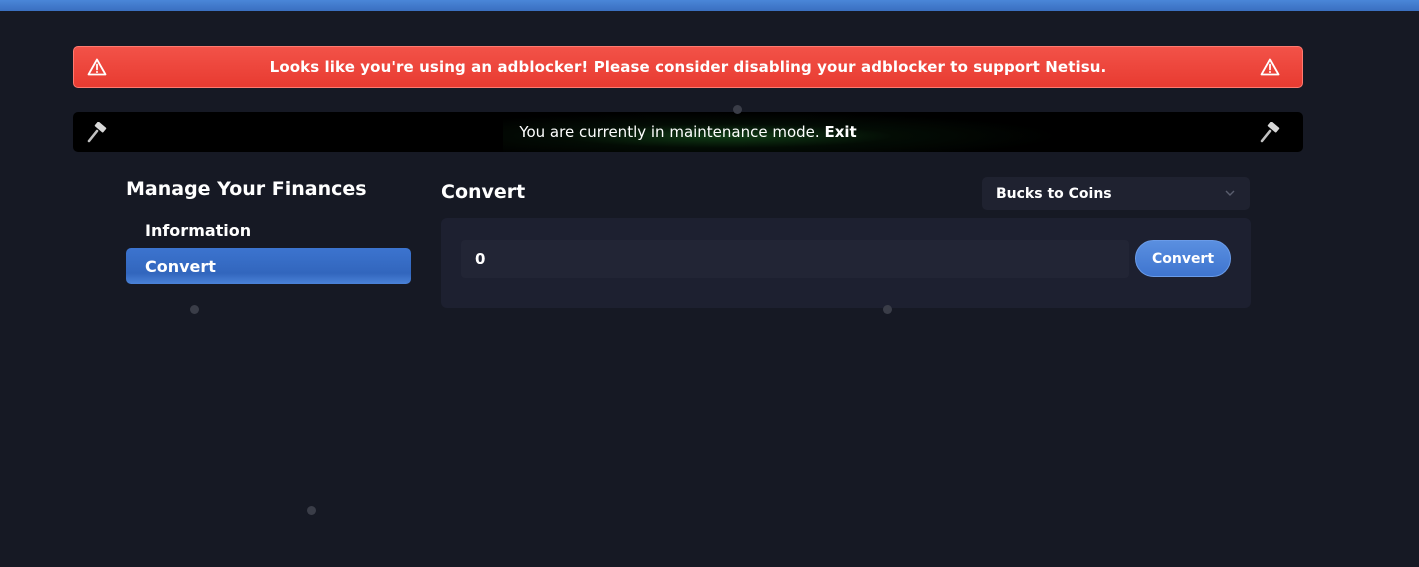 The width and height of the screenshot is (1419, 567). Describe the element at coordinates (1116, 193) in the screenshot. I see `conversion-type-select: Bucks to Coins` at that location.